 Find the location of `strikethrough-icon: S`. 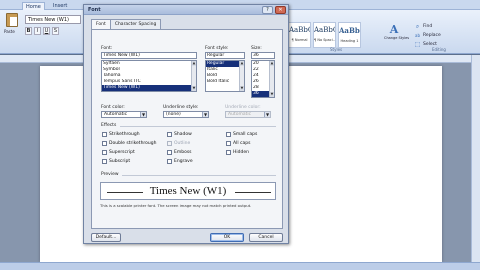

strikethrough-icon: S is located at coordinates (55, 31).